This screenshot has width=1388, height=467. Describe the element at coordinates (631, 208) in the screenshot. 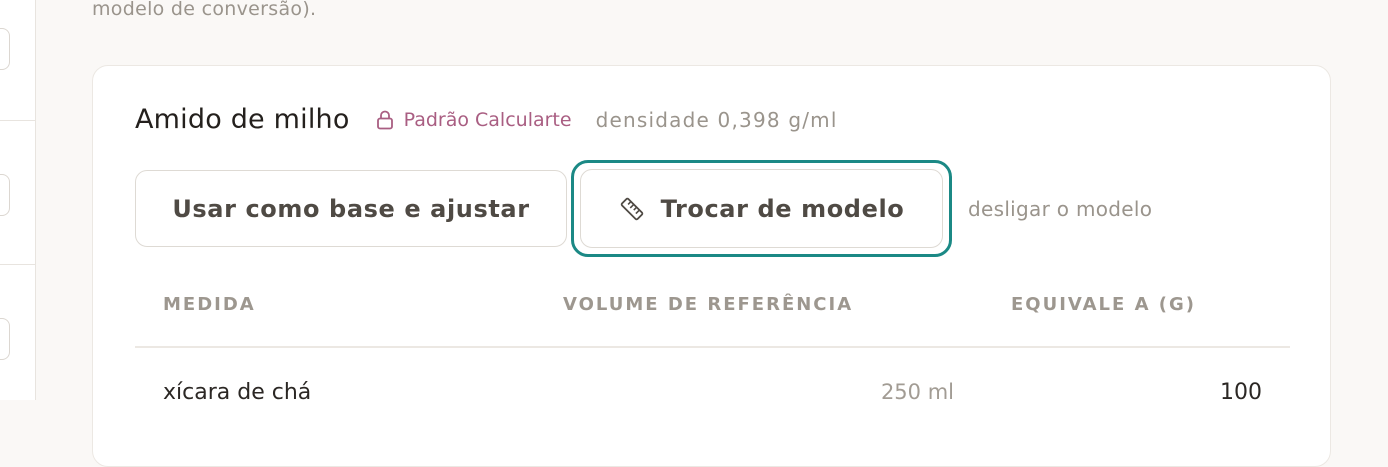

I see `ruler-icon` at that location.